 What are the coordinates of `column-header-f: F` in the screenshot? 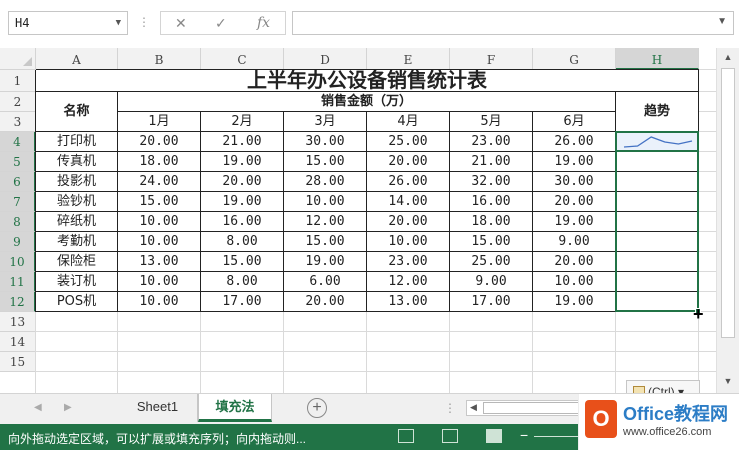 It's located at (491, 59).